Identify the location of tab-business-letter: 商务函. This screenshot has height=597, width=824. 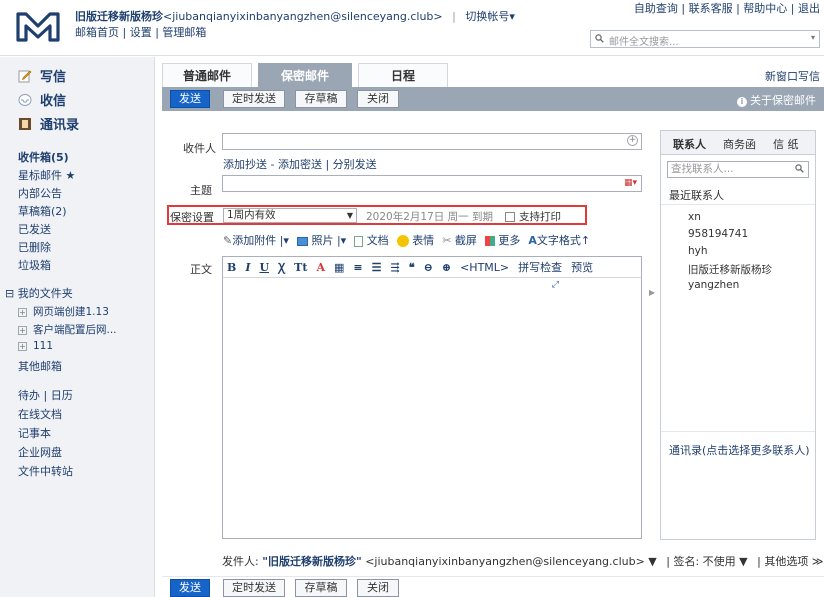
(739, 144).